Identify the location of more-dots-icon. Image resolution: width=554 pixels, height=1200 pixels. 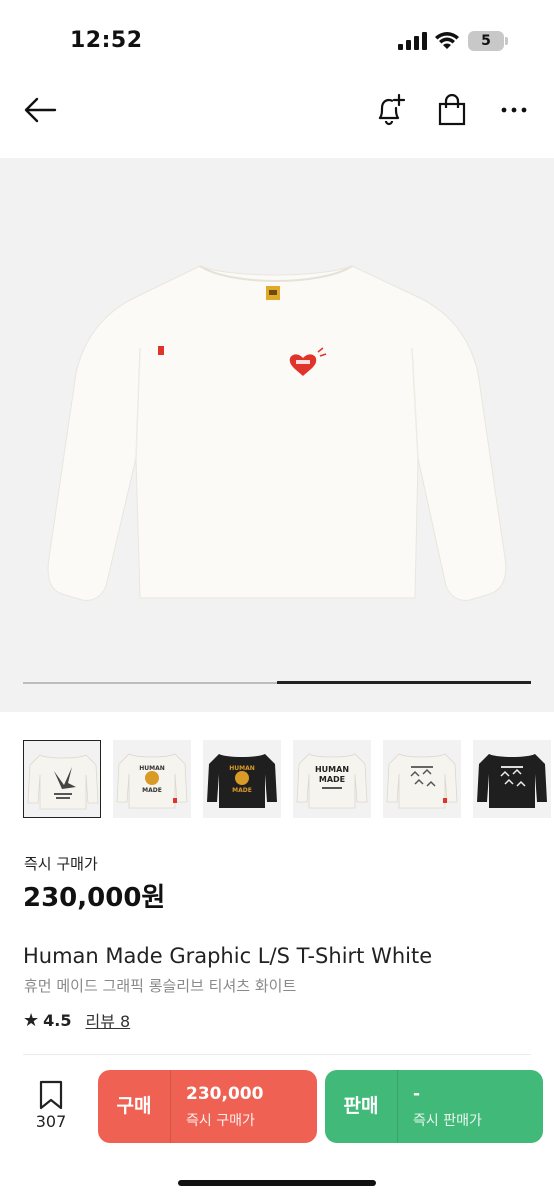
(514, 110).